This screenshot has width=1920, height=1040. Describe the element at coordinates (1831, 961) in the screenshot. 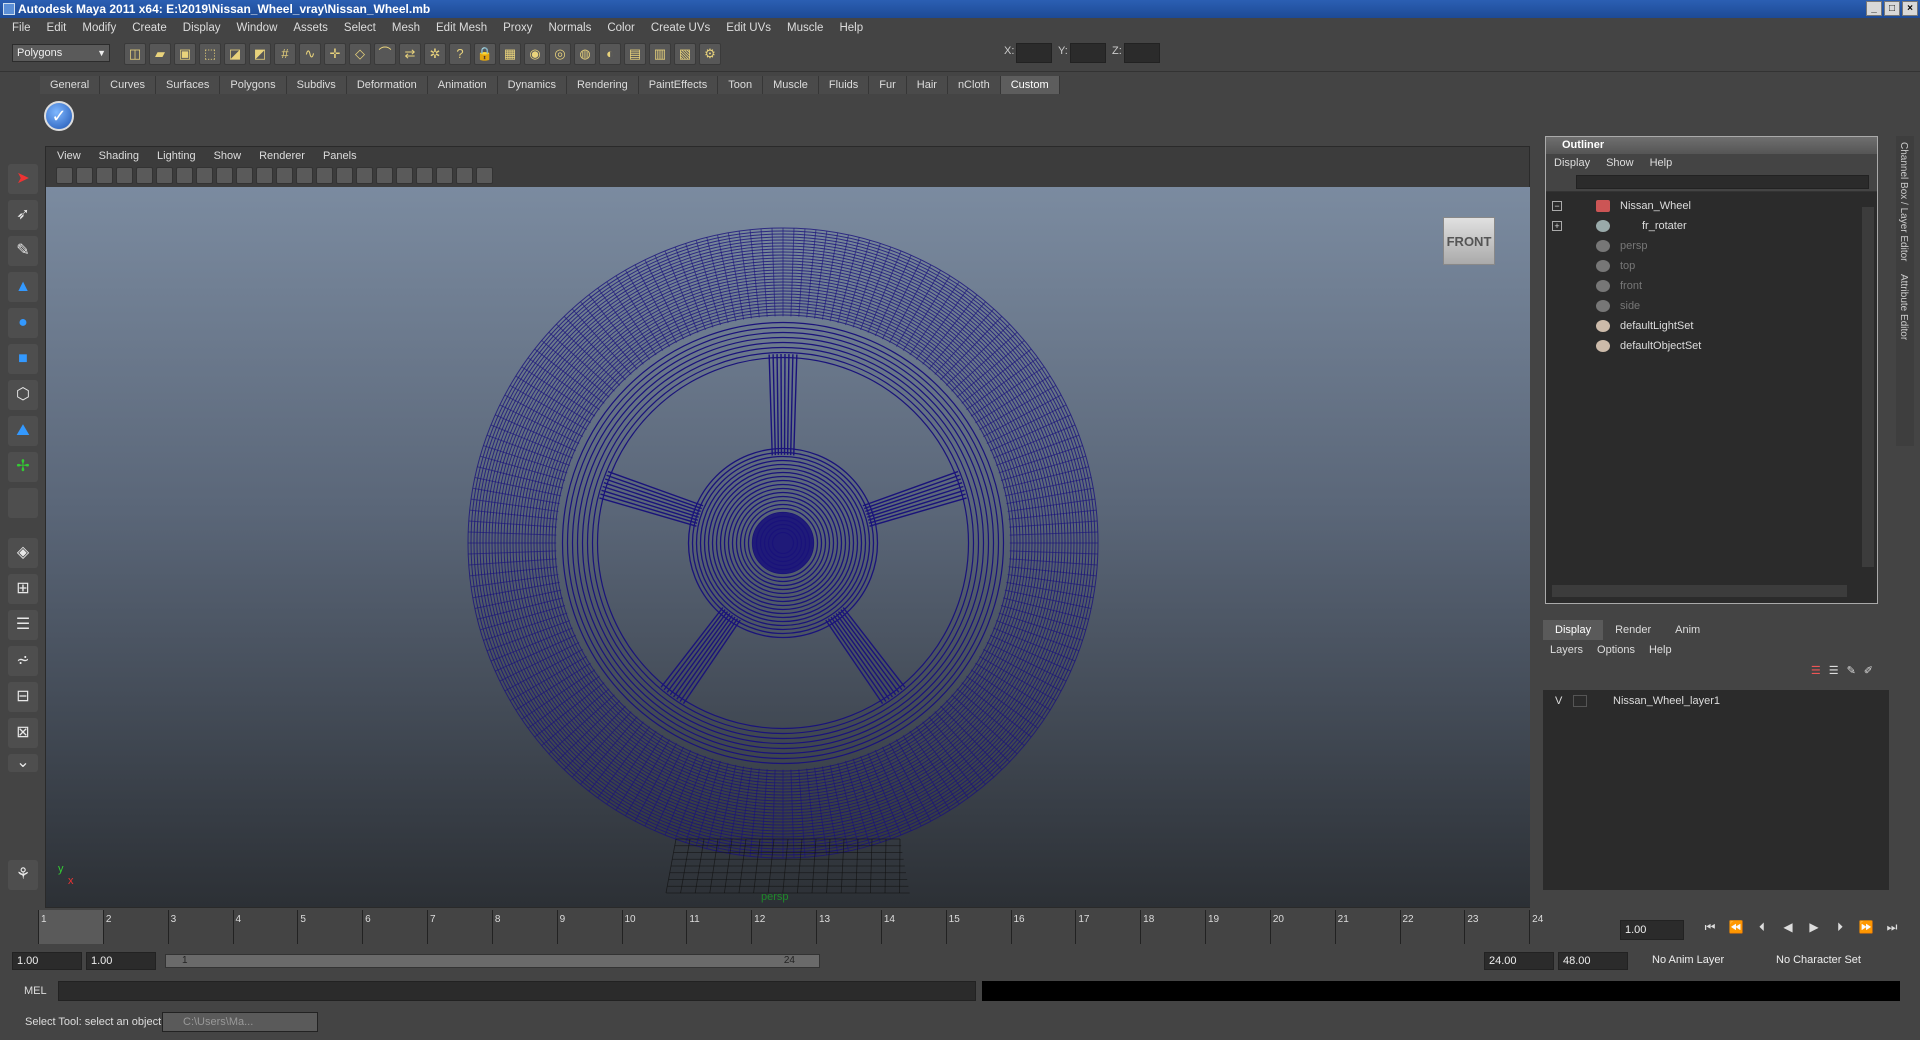

I see `character-set-selector: No Character Set` at that location.